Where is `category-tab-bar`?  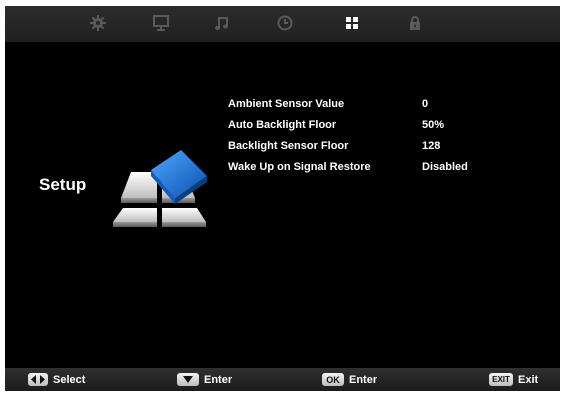 category-tab-bar is located at coordinates (282, 24).